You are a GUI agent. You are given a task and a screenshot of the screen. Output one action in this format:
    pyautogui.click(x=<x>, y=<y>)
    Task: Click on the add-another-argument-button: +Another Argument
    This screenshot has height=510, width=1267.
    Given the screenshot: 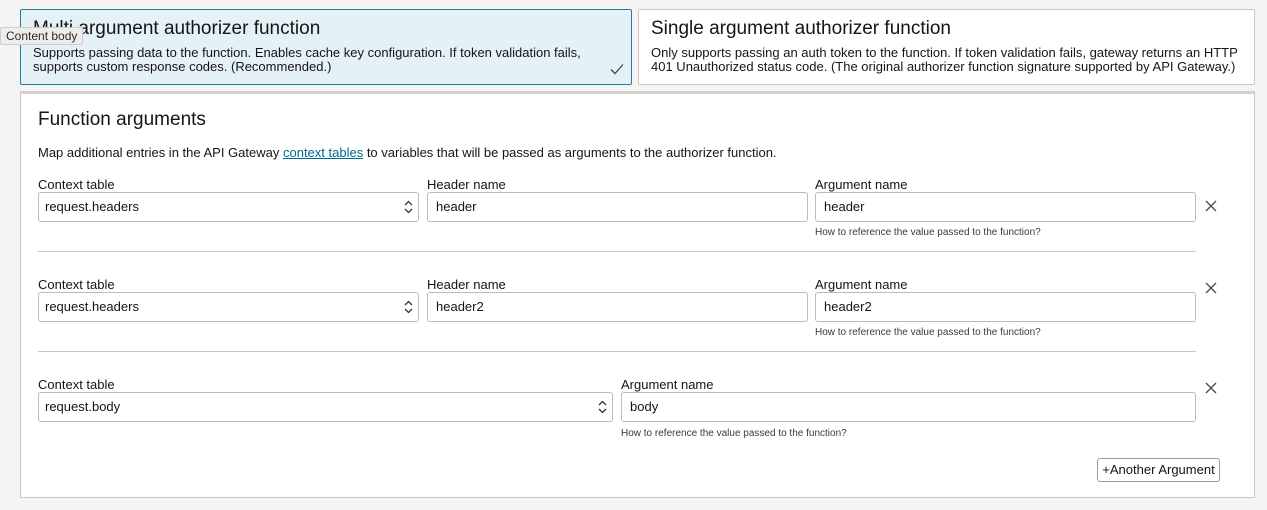 What is the action you would take?
    pyautogui.click(x=1158, y=470)
    